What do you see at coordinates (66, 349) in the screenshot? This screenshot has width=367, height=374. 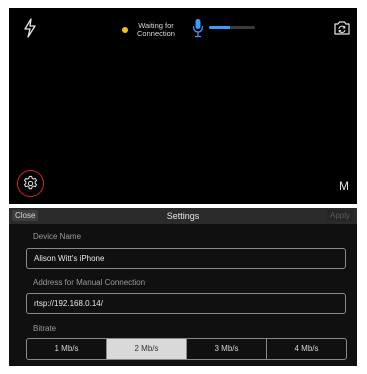 I see `bitrate-option: 1 Mb/s` at bounding box center [66, 349].